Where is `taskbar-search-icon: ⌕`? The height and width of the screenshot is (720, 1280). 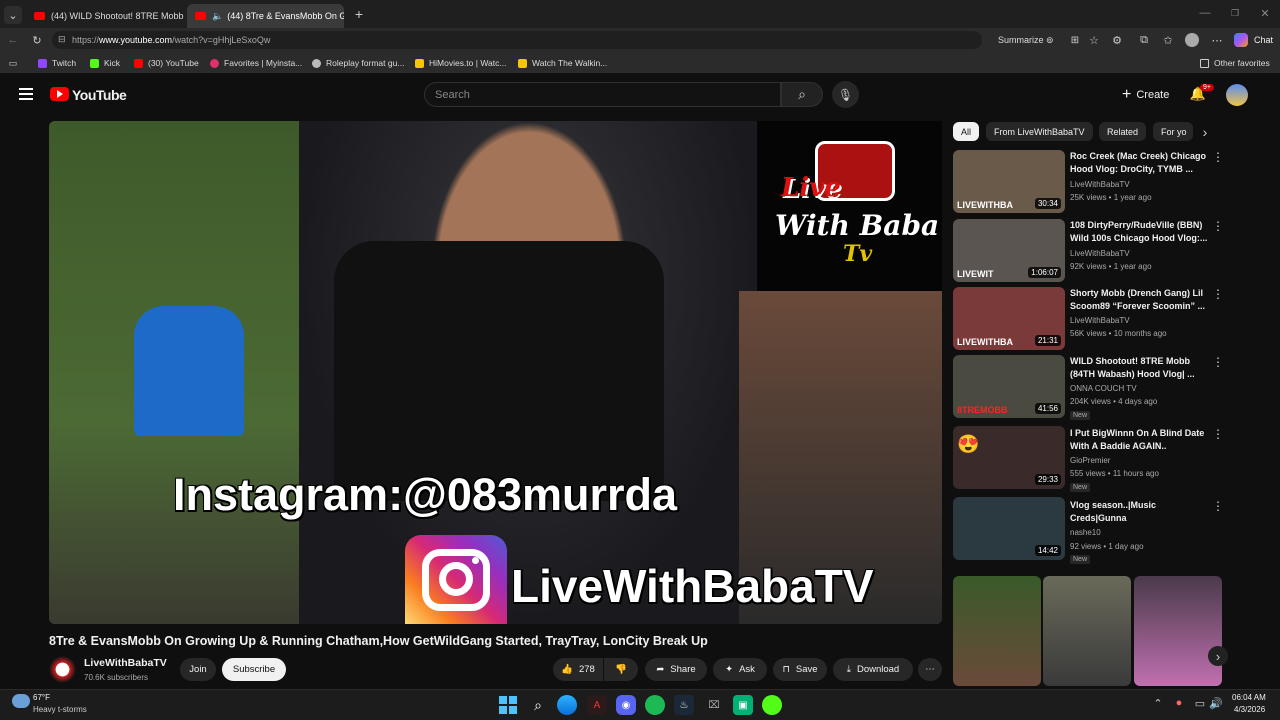
taskbar-search-icon: ⌕ is located at coordinates (538, 705).